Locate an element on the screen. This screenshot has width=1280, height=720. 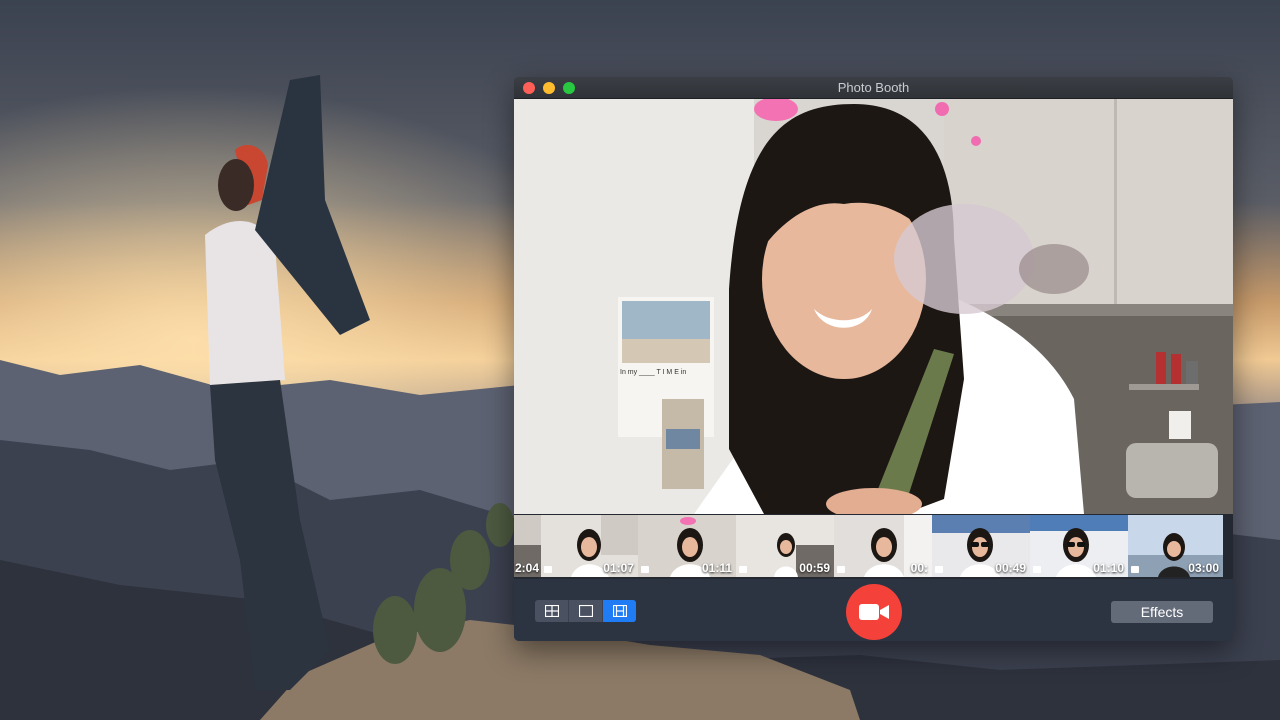
grid-view-button is located at coordinates (552, 611).